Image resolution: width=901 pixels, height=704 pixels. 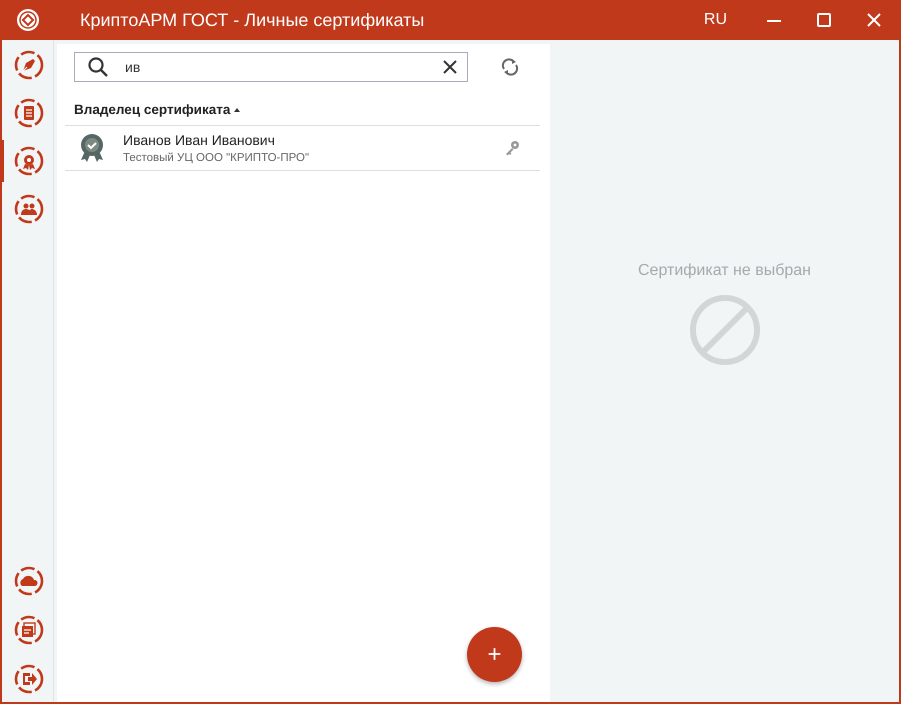 I want to click on window-title: КриптоАРМ ГОСТ - Личные сертификаты, so click(x=253, y=20).